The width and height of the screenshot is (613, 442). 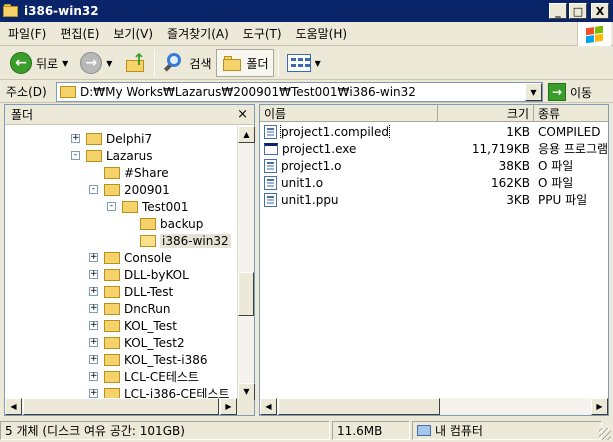 I want to click on tree-item: i386-win32, so click(x=178, y=240).